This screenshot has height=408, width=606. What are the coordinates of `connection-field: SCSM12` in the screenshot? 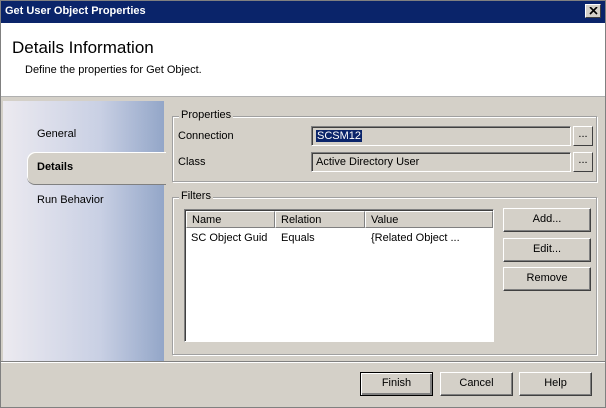 It's located at (441, 136).